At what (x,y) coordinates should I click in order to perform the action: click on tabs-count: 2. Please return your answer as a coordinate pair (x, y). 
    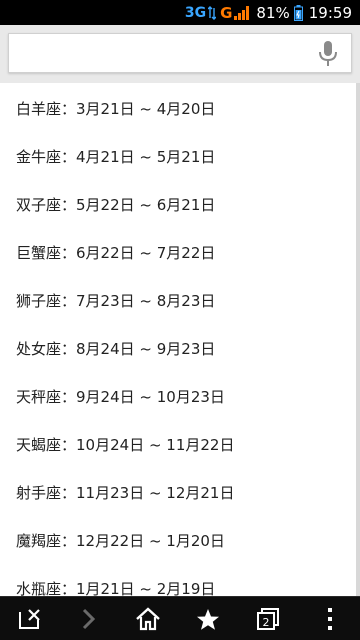
    Looking at the image, I should click on (266, 622).